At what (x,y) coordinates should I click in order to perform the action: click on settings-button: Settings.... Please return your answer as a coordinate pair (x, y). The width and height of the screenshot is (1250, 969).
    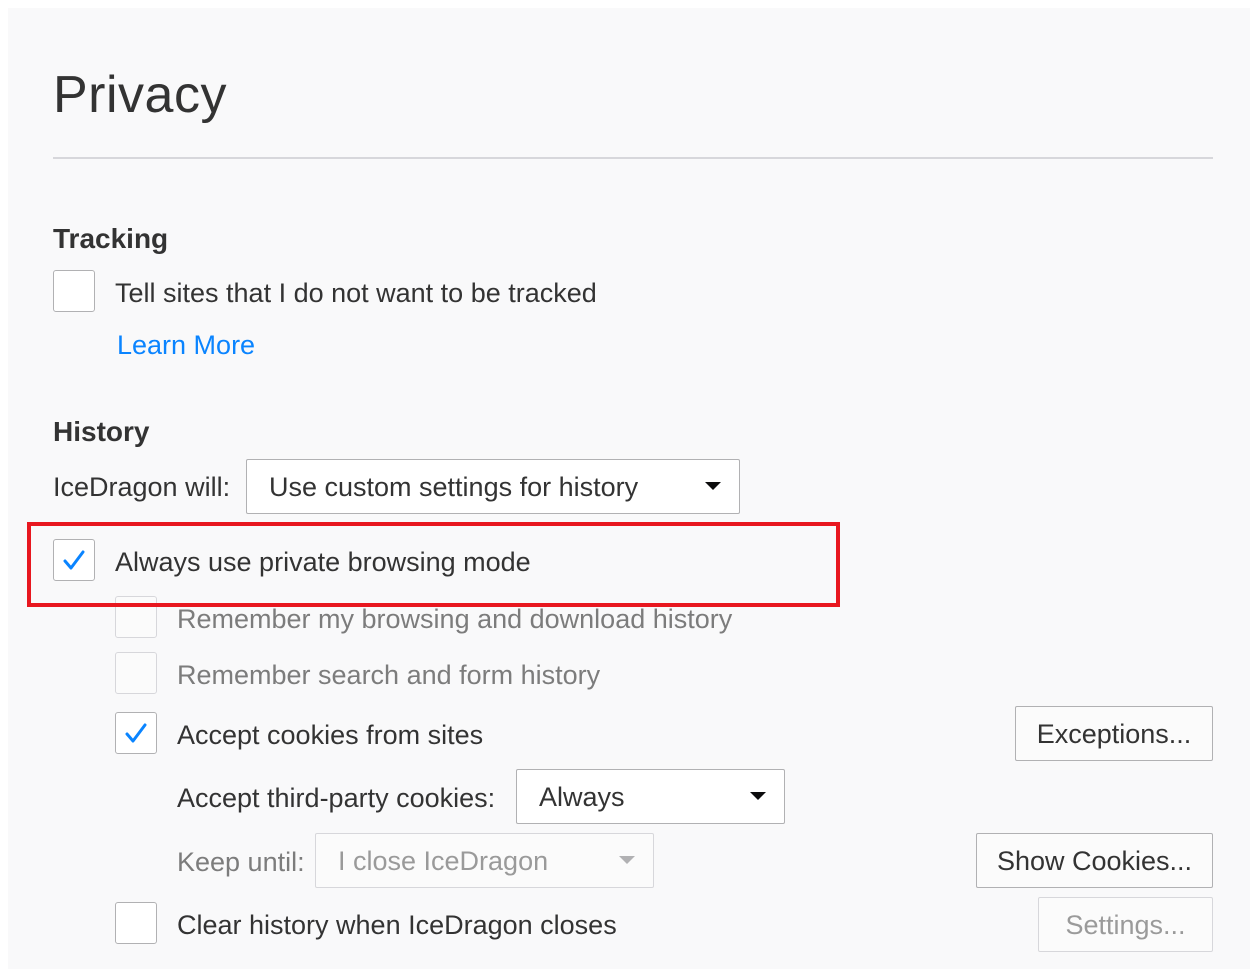
    Looking at the image, I should click on (1125, 924).